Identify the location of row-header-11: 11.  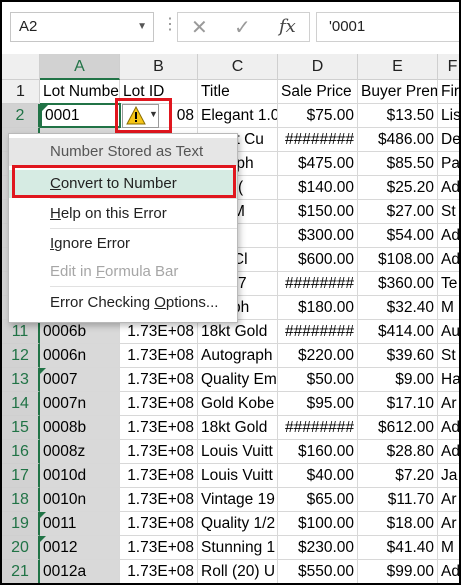
(21, 332).